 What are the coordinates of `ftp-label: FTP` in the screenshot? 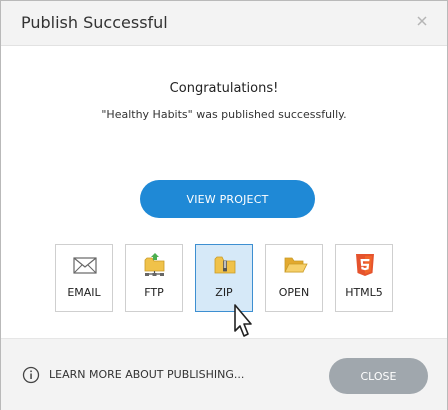 It's located at (154, 292).